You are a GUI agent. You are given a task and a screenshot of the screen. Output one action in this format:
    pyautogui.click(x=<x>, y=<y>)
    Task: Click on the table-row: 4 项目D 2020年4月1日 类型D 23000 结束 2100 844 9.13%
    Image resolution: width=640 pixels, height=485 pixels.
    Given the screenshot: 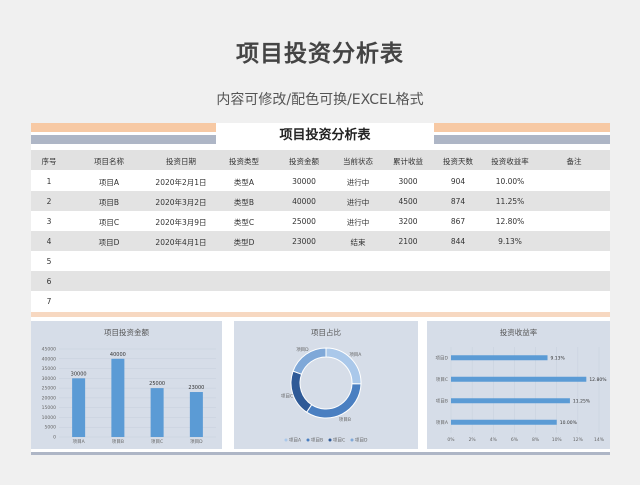 What is the action you would take?
    pyautogui.click(x=320, y=241)
    